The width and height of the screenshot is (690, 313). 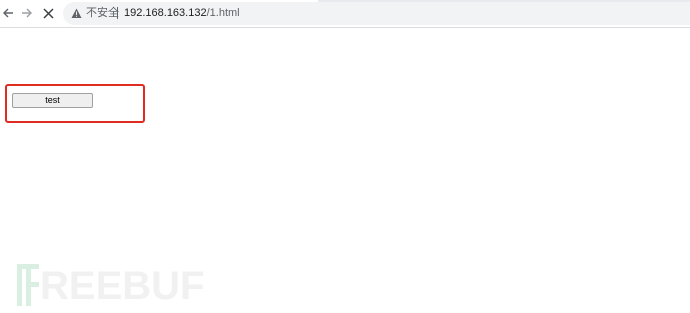 What do you see at coordinates (376, 13) in the screenshot?
I see `address-bar: 不安全 192.168.163.132/1.html` at bounding box center [376, 13].